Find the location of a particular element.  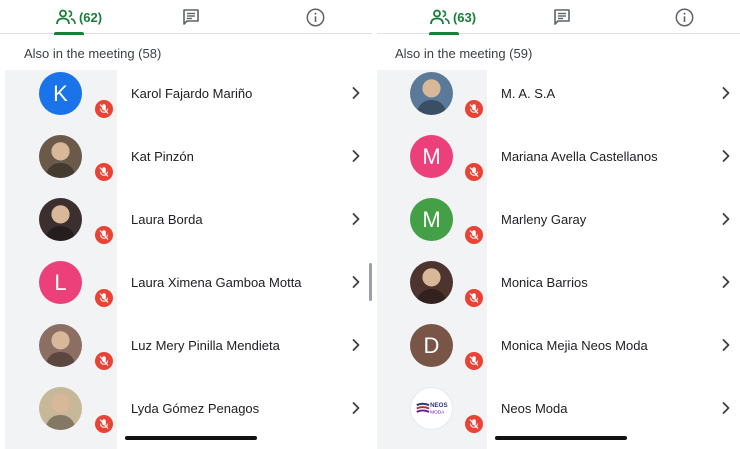

participant-row: M Mariana Avella Castellanos is located at coordinates (558, 156).